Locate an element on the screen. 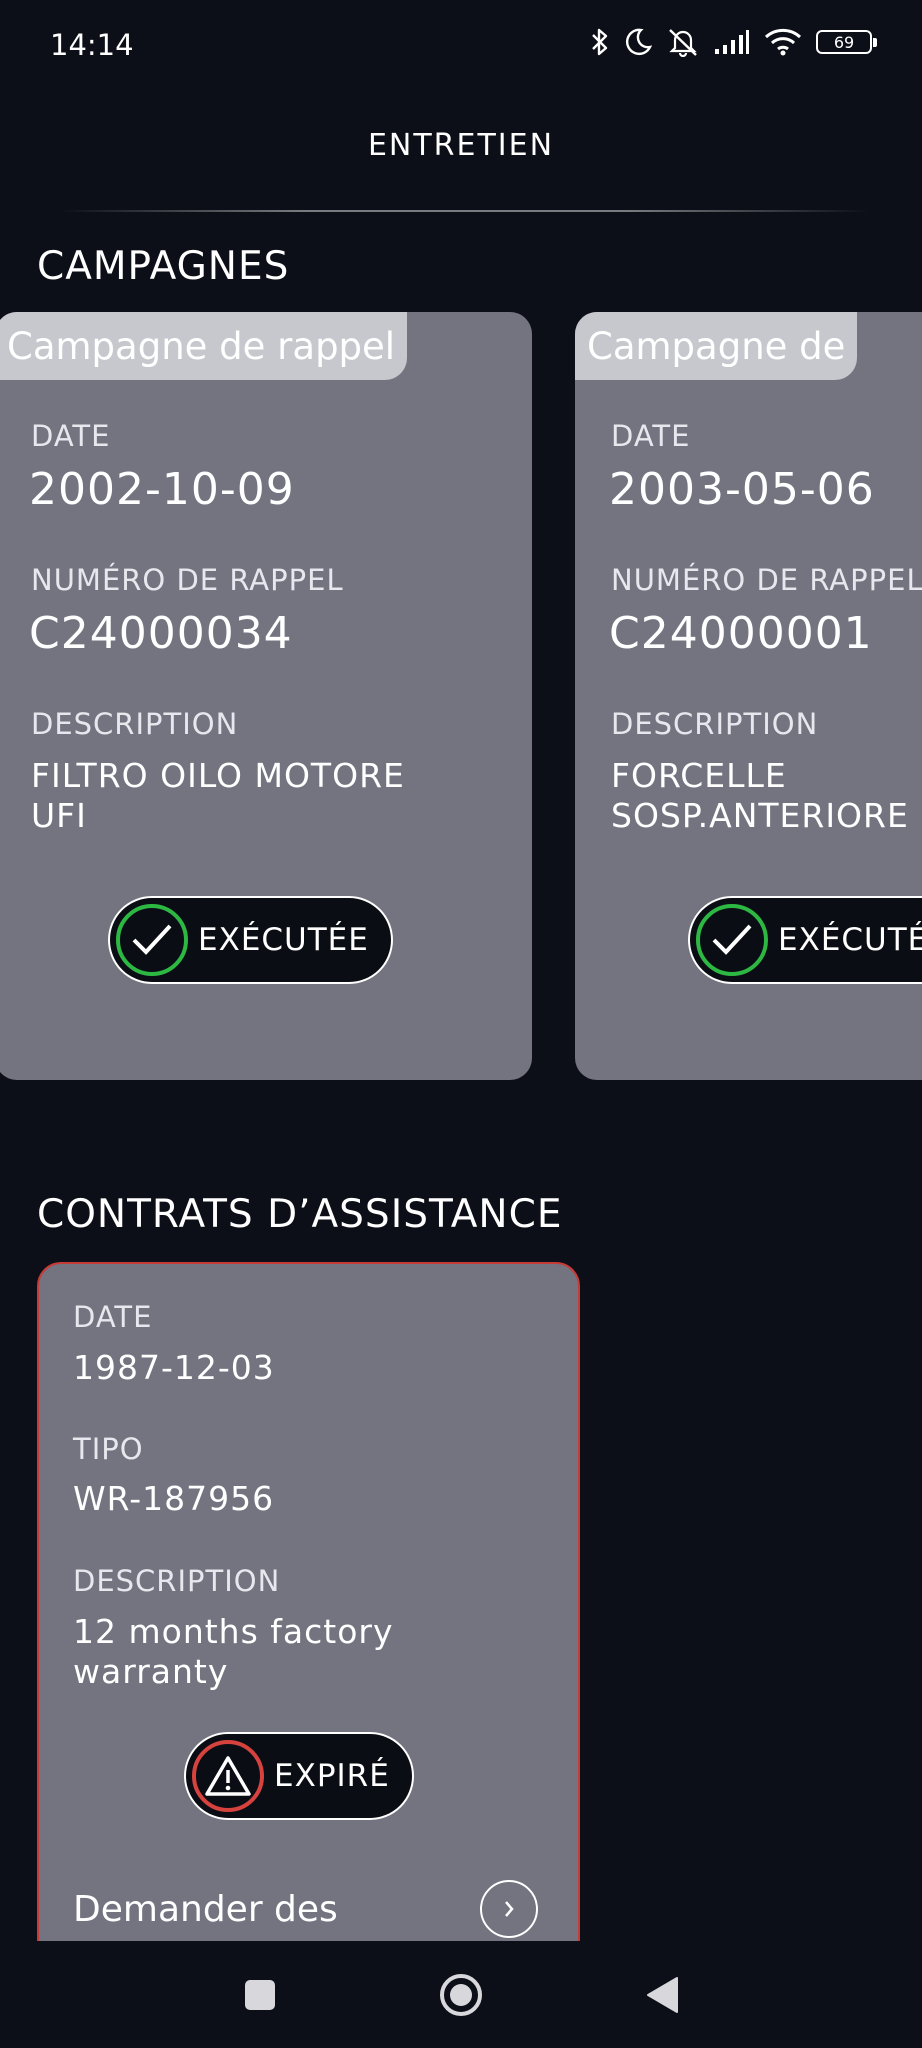  chevron-right-icon is located at coordinates (509, 1909).